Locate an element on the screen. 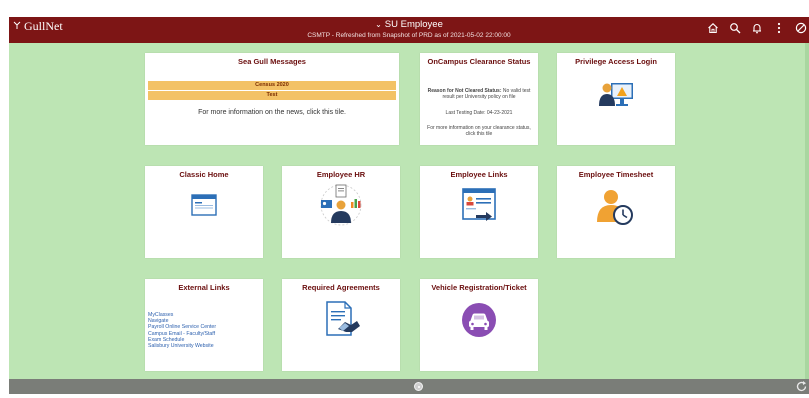 The height and width of the screenshot is (398, 809). tile-title: OnCampus Clearance Status is located at coordinates (479, 61).